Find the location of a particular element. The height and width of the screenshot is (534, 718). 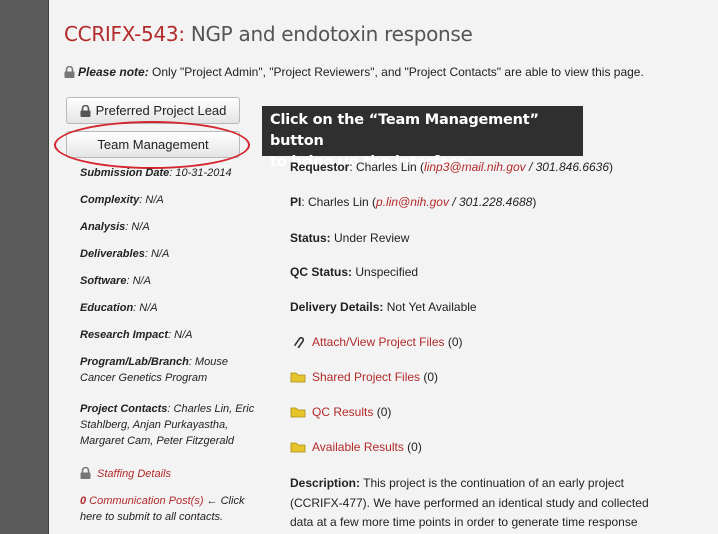

staffing-details-link: Staffing Details is located at coordinates (134, 474).